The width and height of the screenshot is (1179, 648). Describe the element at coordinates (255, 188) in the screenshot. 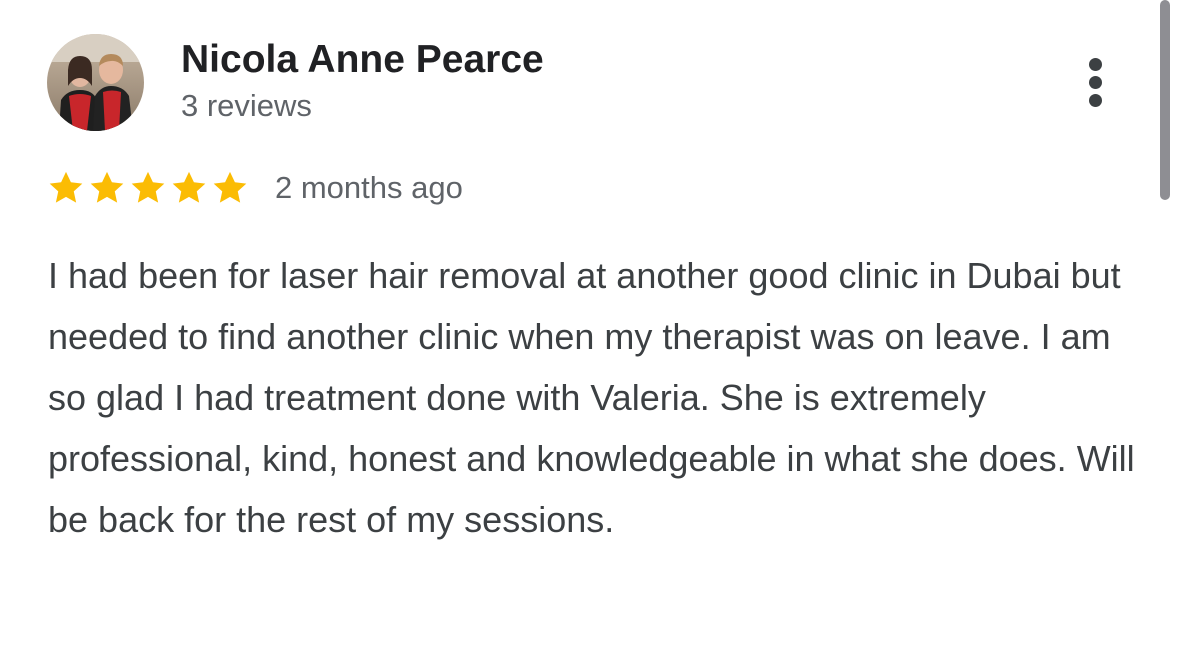

I see `rating-row: 2 months ago` at that location.